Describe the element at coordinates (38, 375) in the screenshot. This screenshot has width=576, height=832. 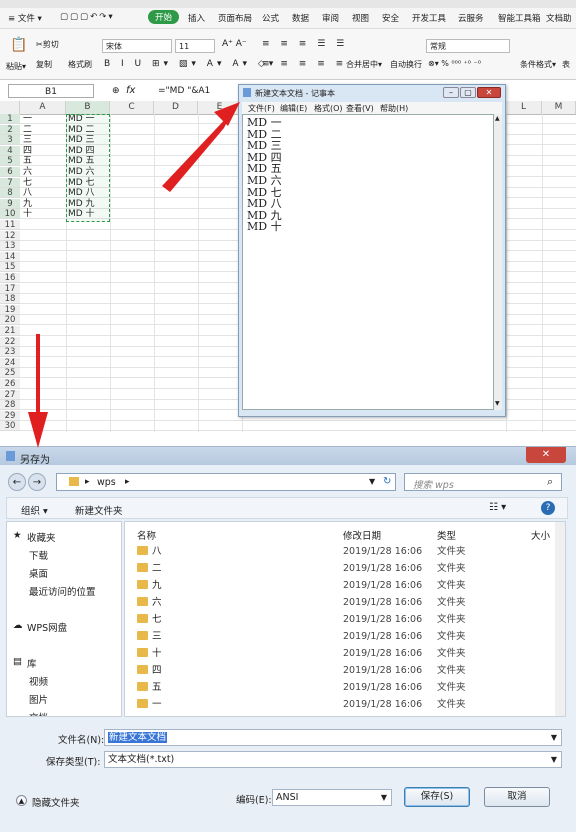
I see `arrow-to-dialog-shaft` at that location.